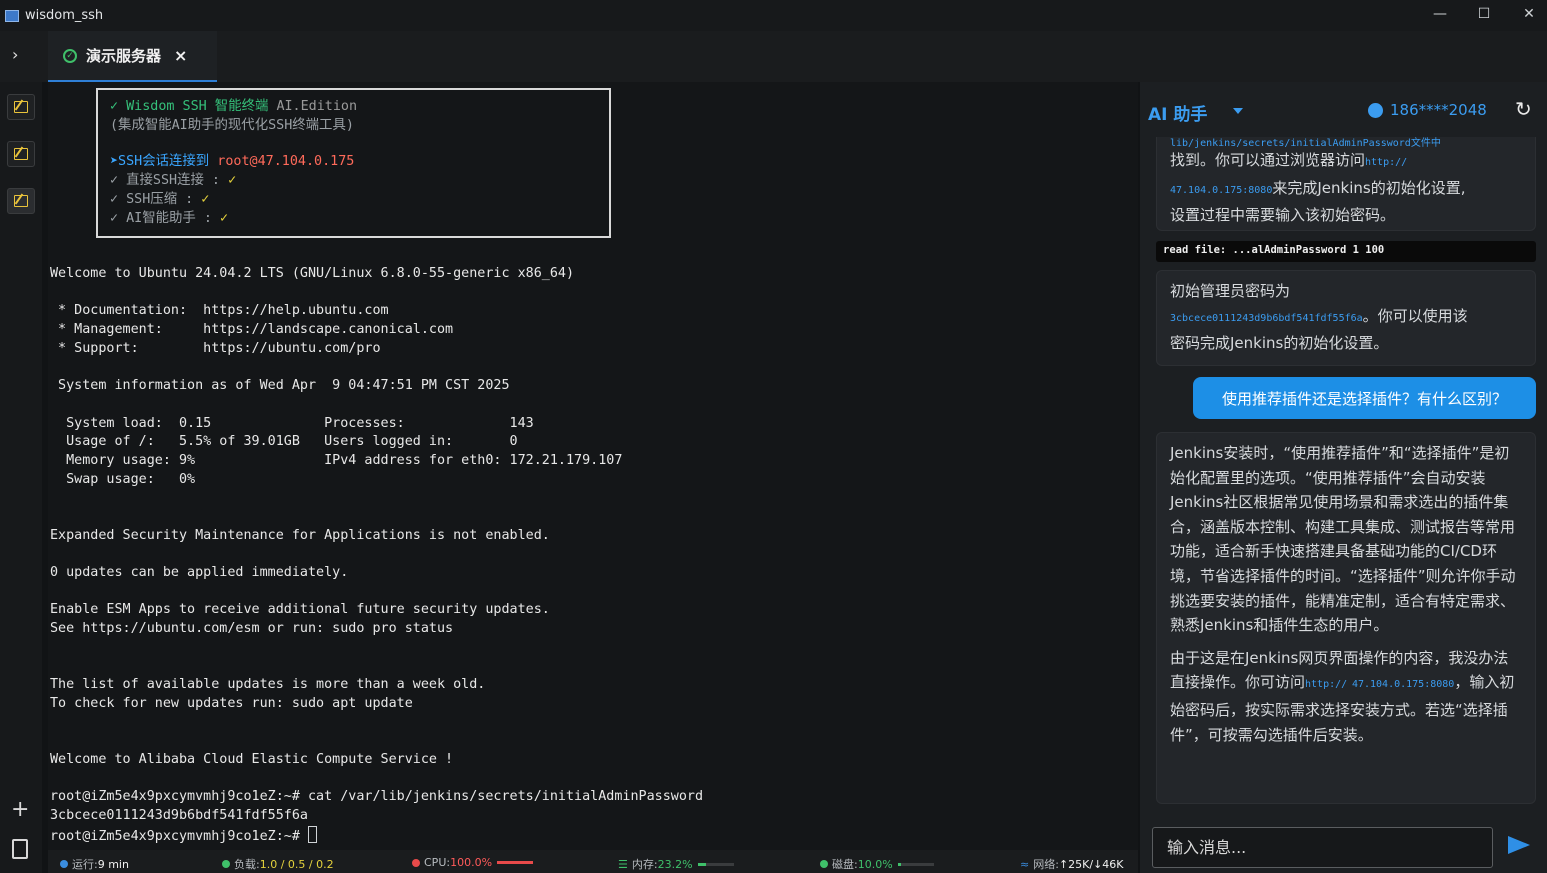 This screenshot has width=1547, height=873. Describe the element at coordinates (64, 15) in the screenshot. I see `window-title: wisdom_ssh` at that location.